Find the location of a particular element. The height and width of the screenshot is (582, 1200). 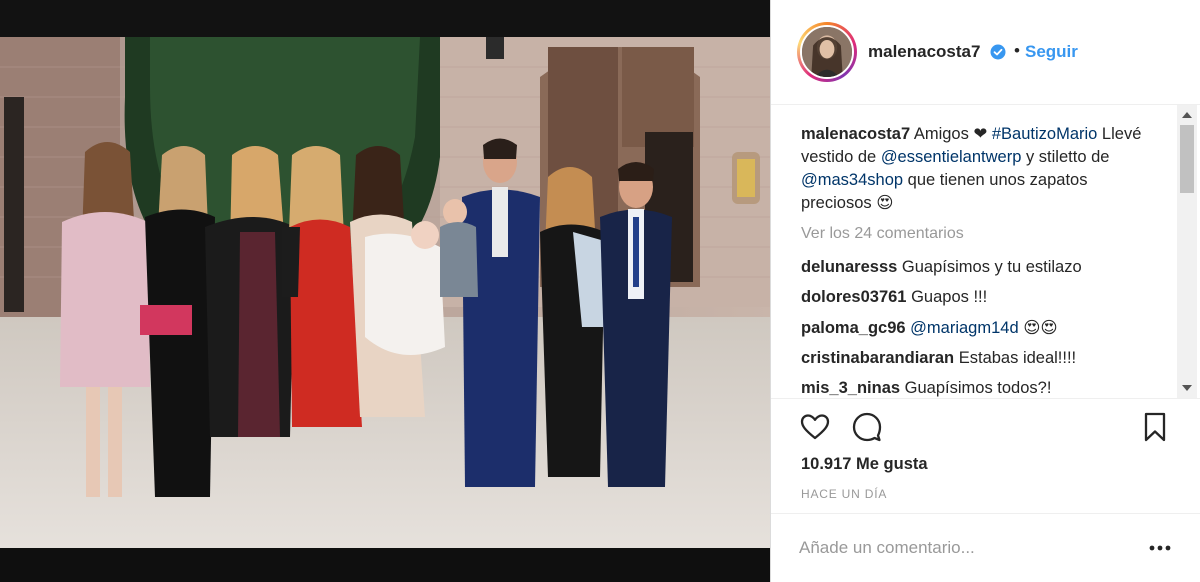

comment-username: cristinabarandiaran is located at coordinates (877, 358).